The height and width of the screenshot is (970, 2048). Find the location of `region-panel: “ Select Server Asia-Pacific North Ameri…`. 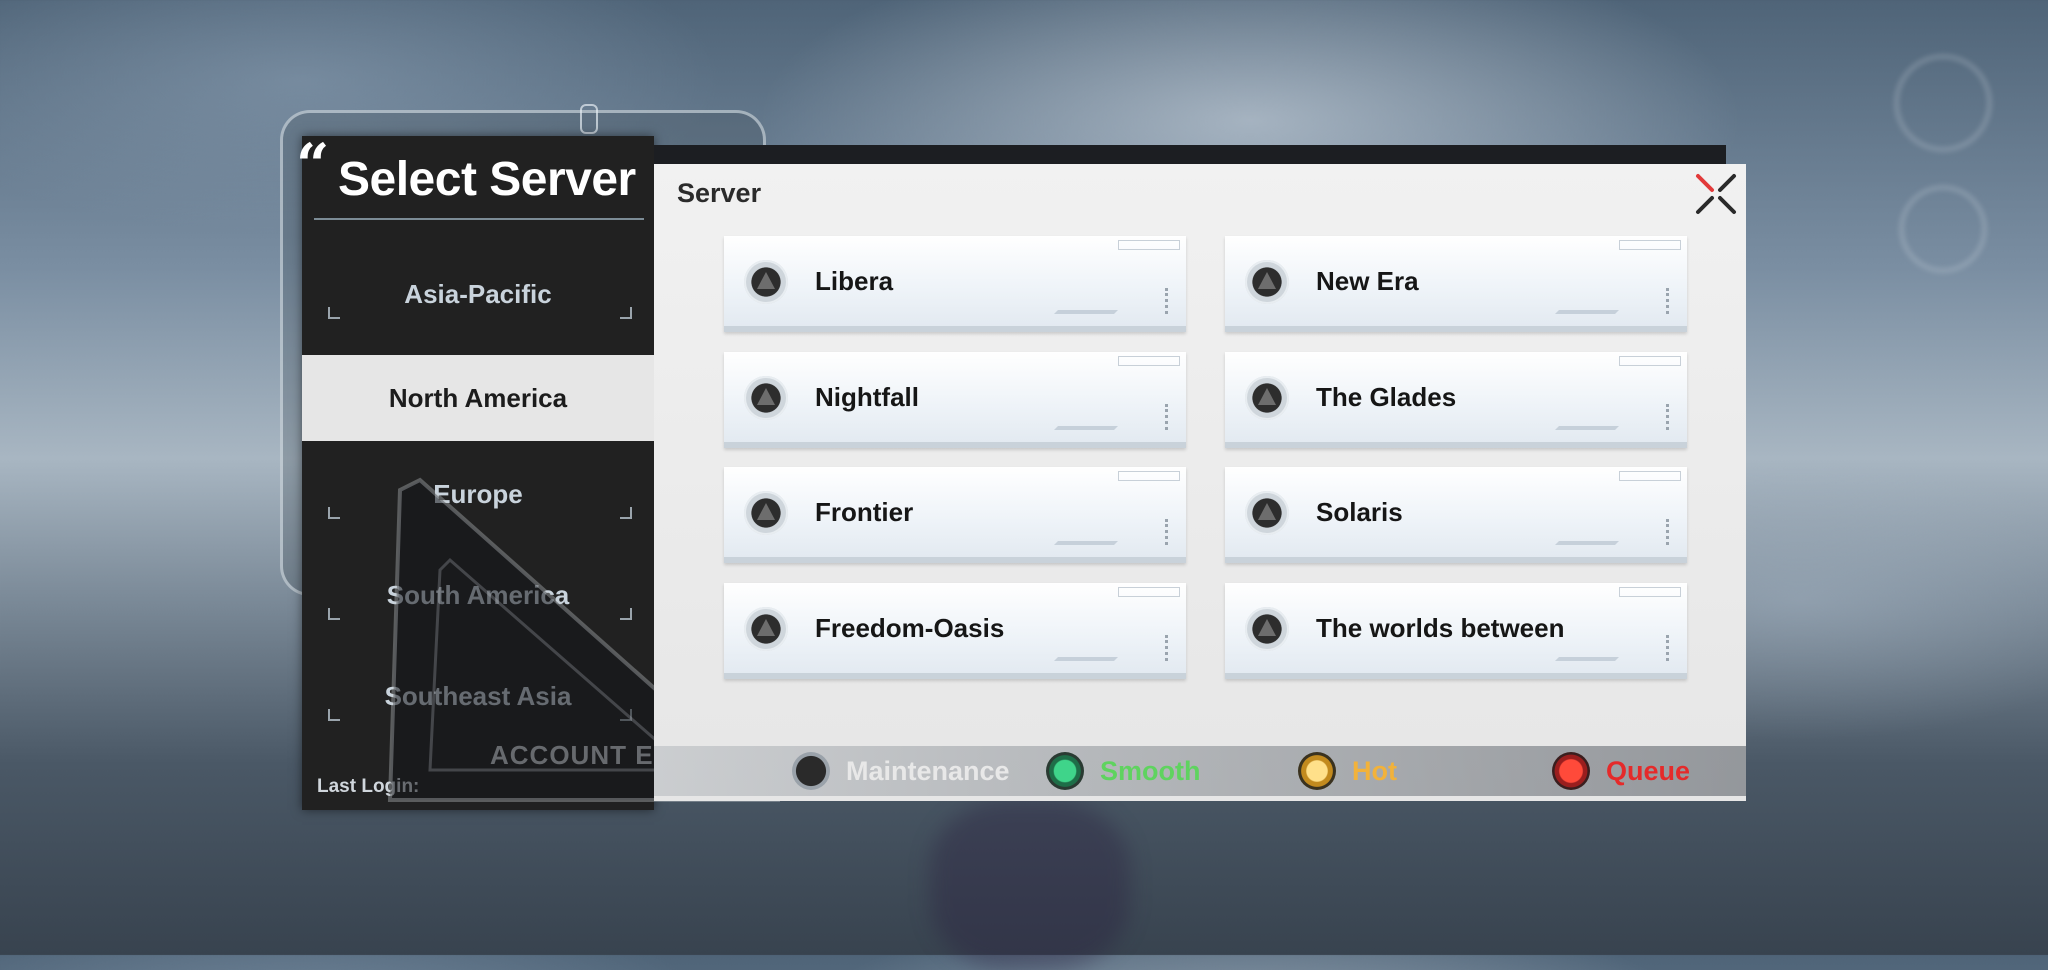

region-panel: “ Select Server Asia-Pacific North Ameri… is located at coordinates (475, 473).